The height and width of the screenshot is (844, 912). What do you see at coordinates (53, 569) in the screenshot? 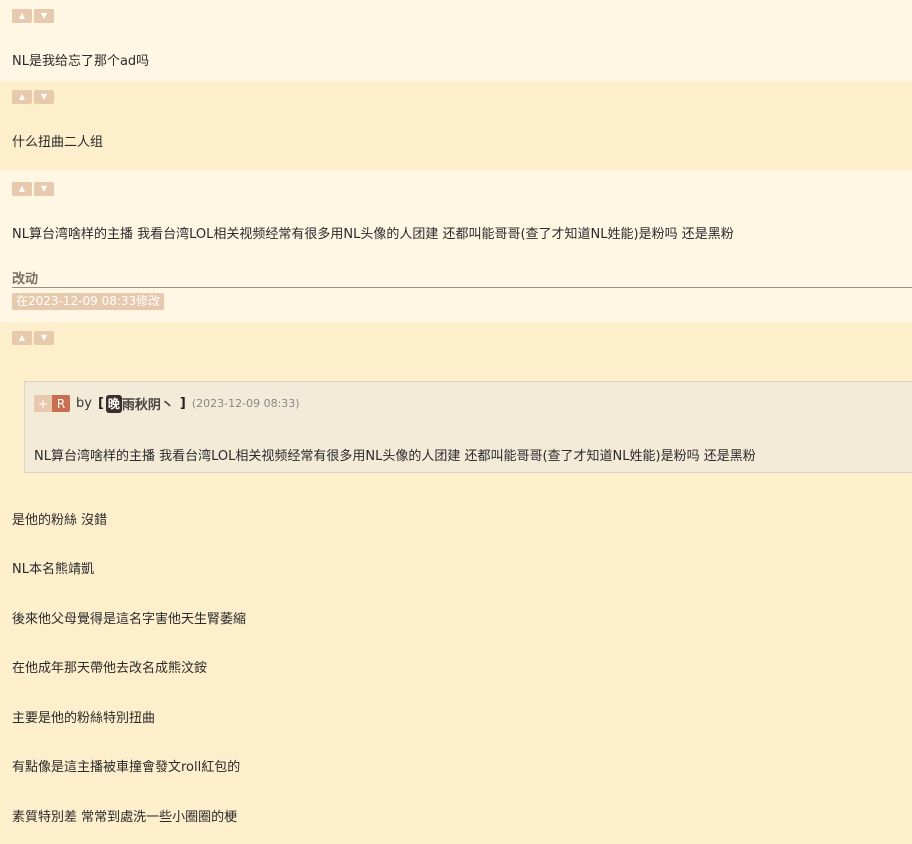
I see `post-line: NL本名熊靖凱` at bounding box center [53, 569].